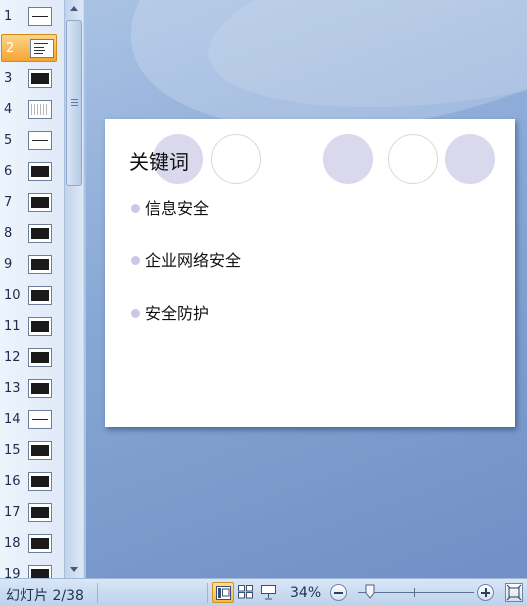  What do you see at coordinates (12, 512) in the screenshot?
I see `slide-thumbnail-number: 17` at bounding box center [12, 512].